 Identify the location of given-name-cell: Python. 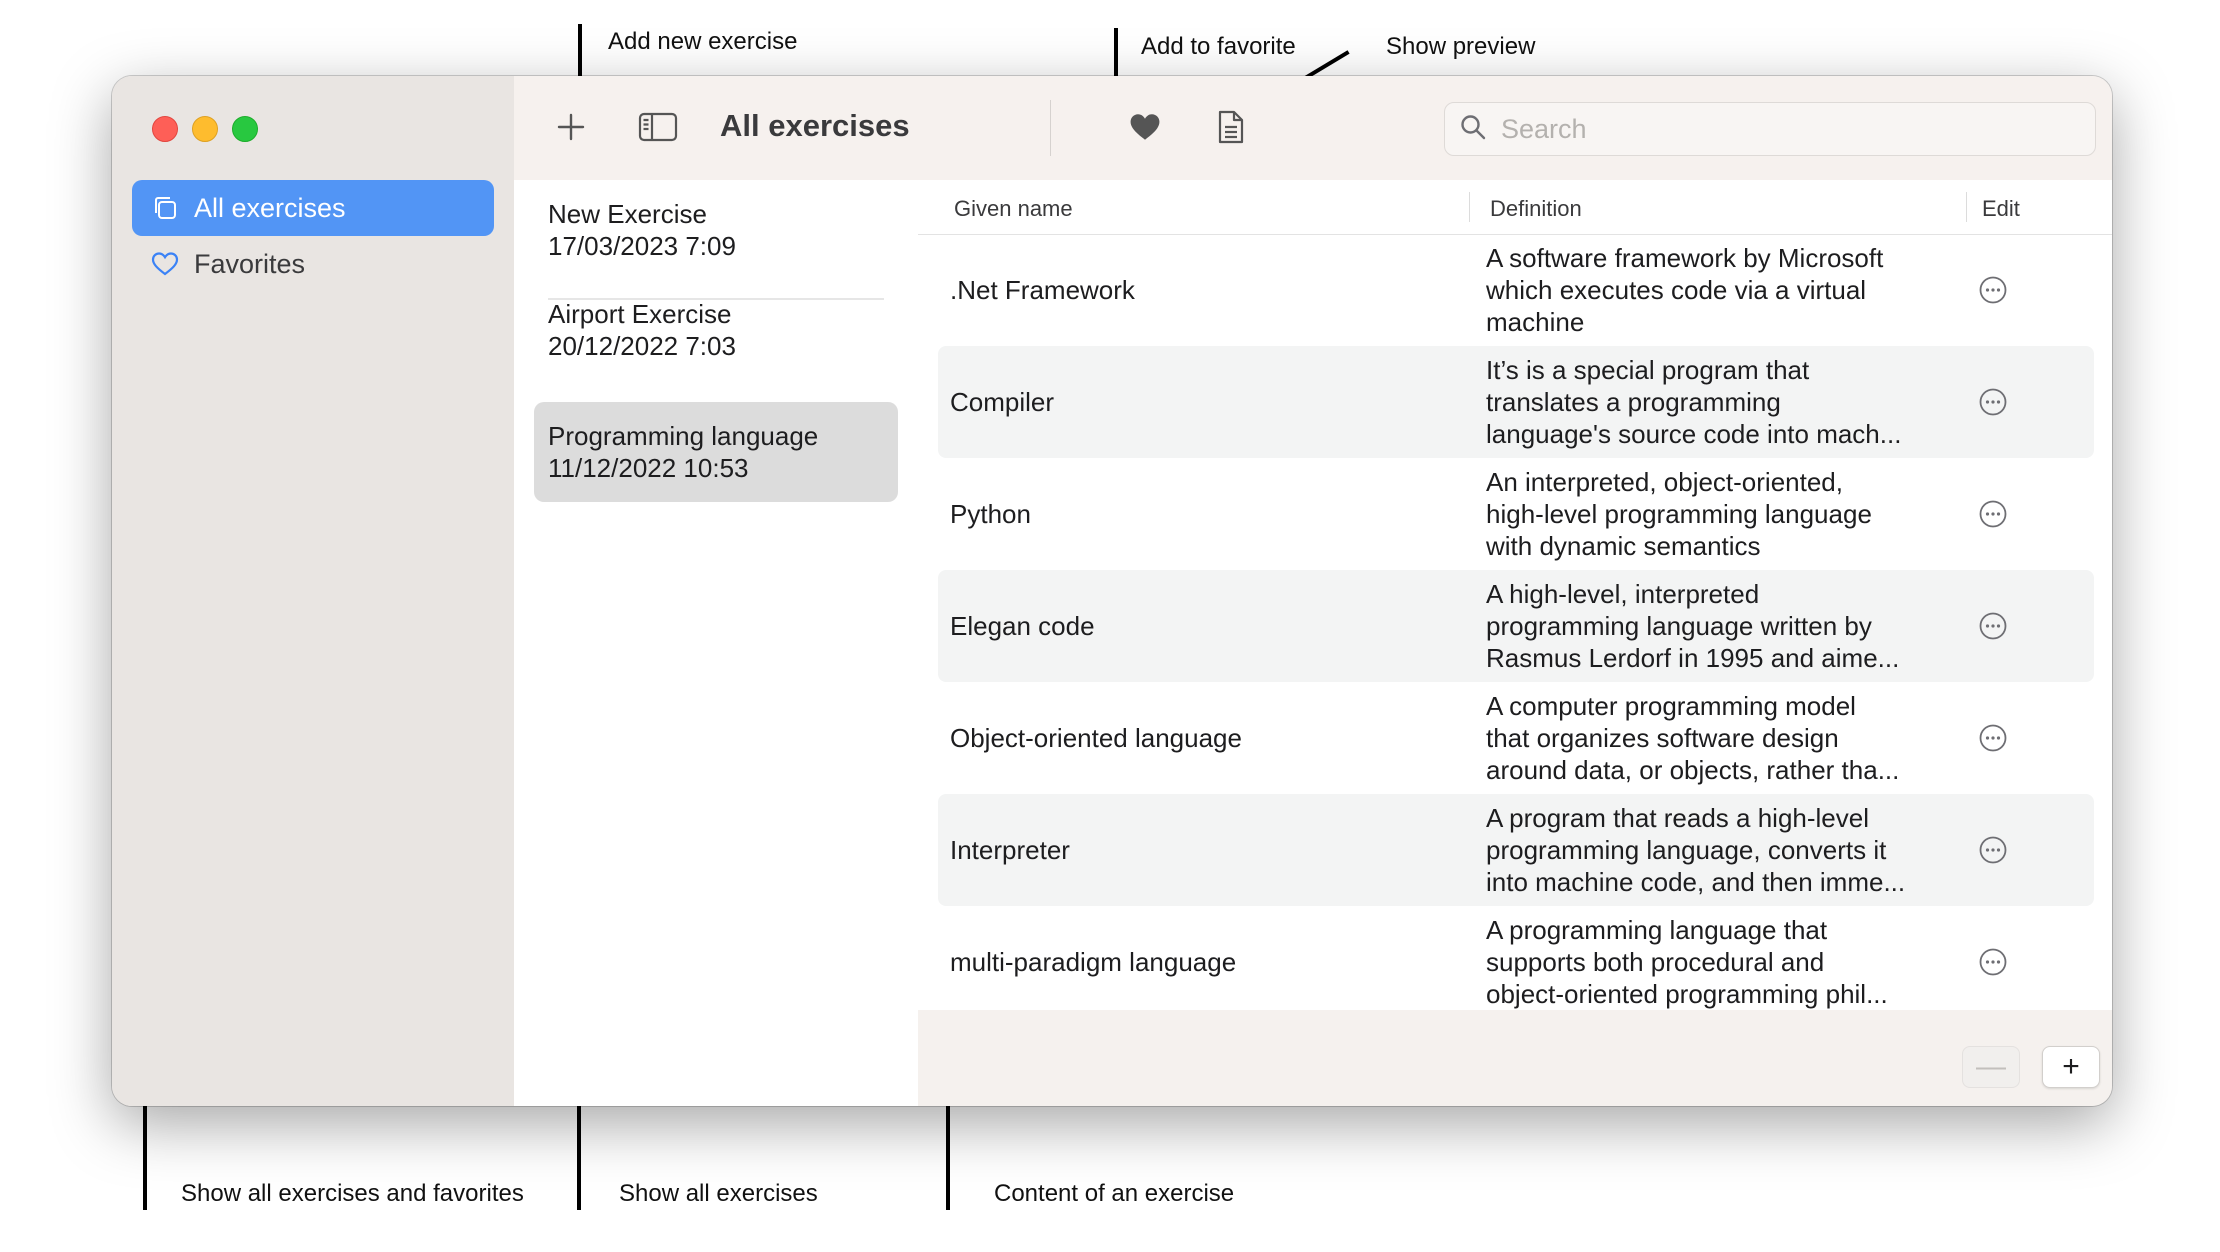
(990, 513).